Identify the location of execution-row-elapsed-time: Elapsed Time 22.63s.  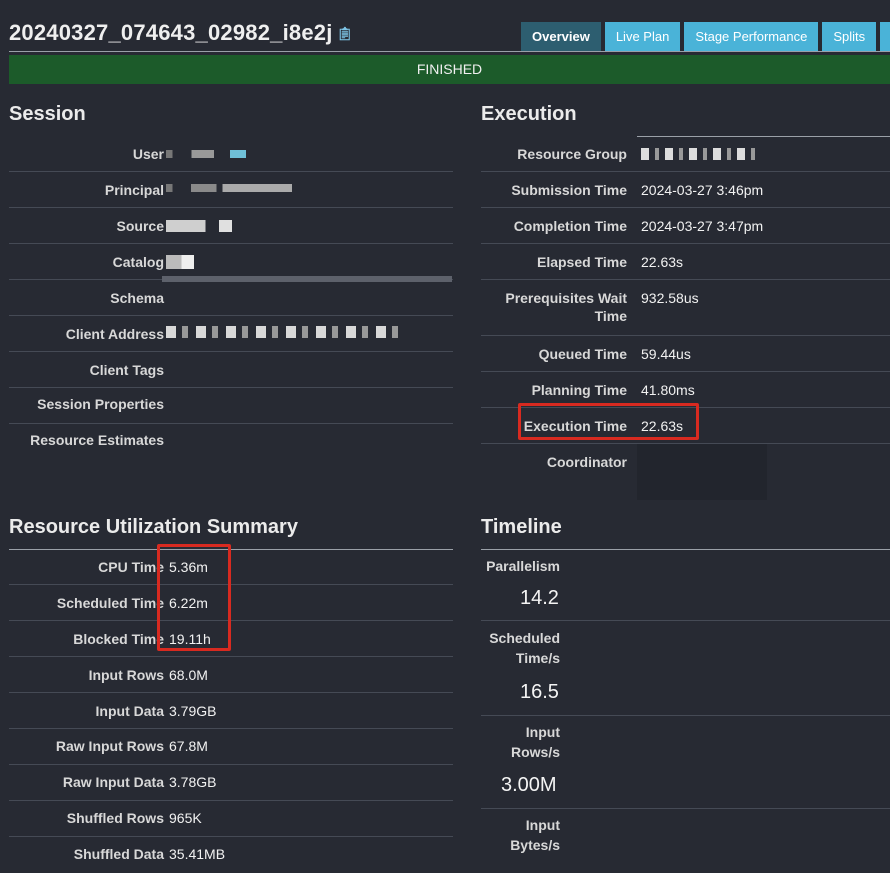
(685, 262).